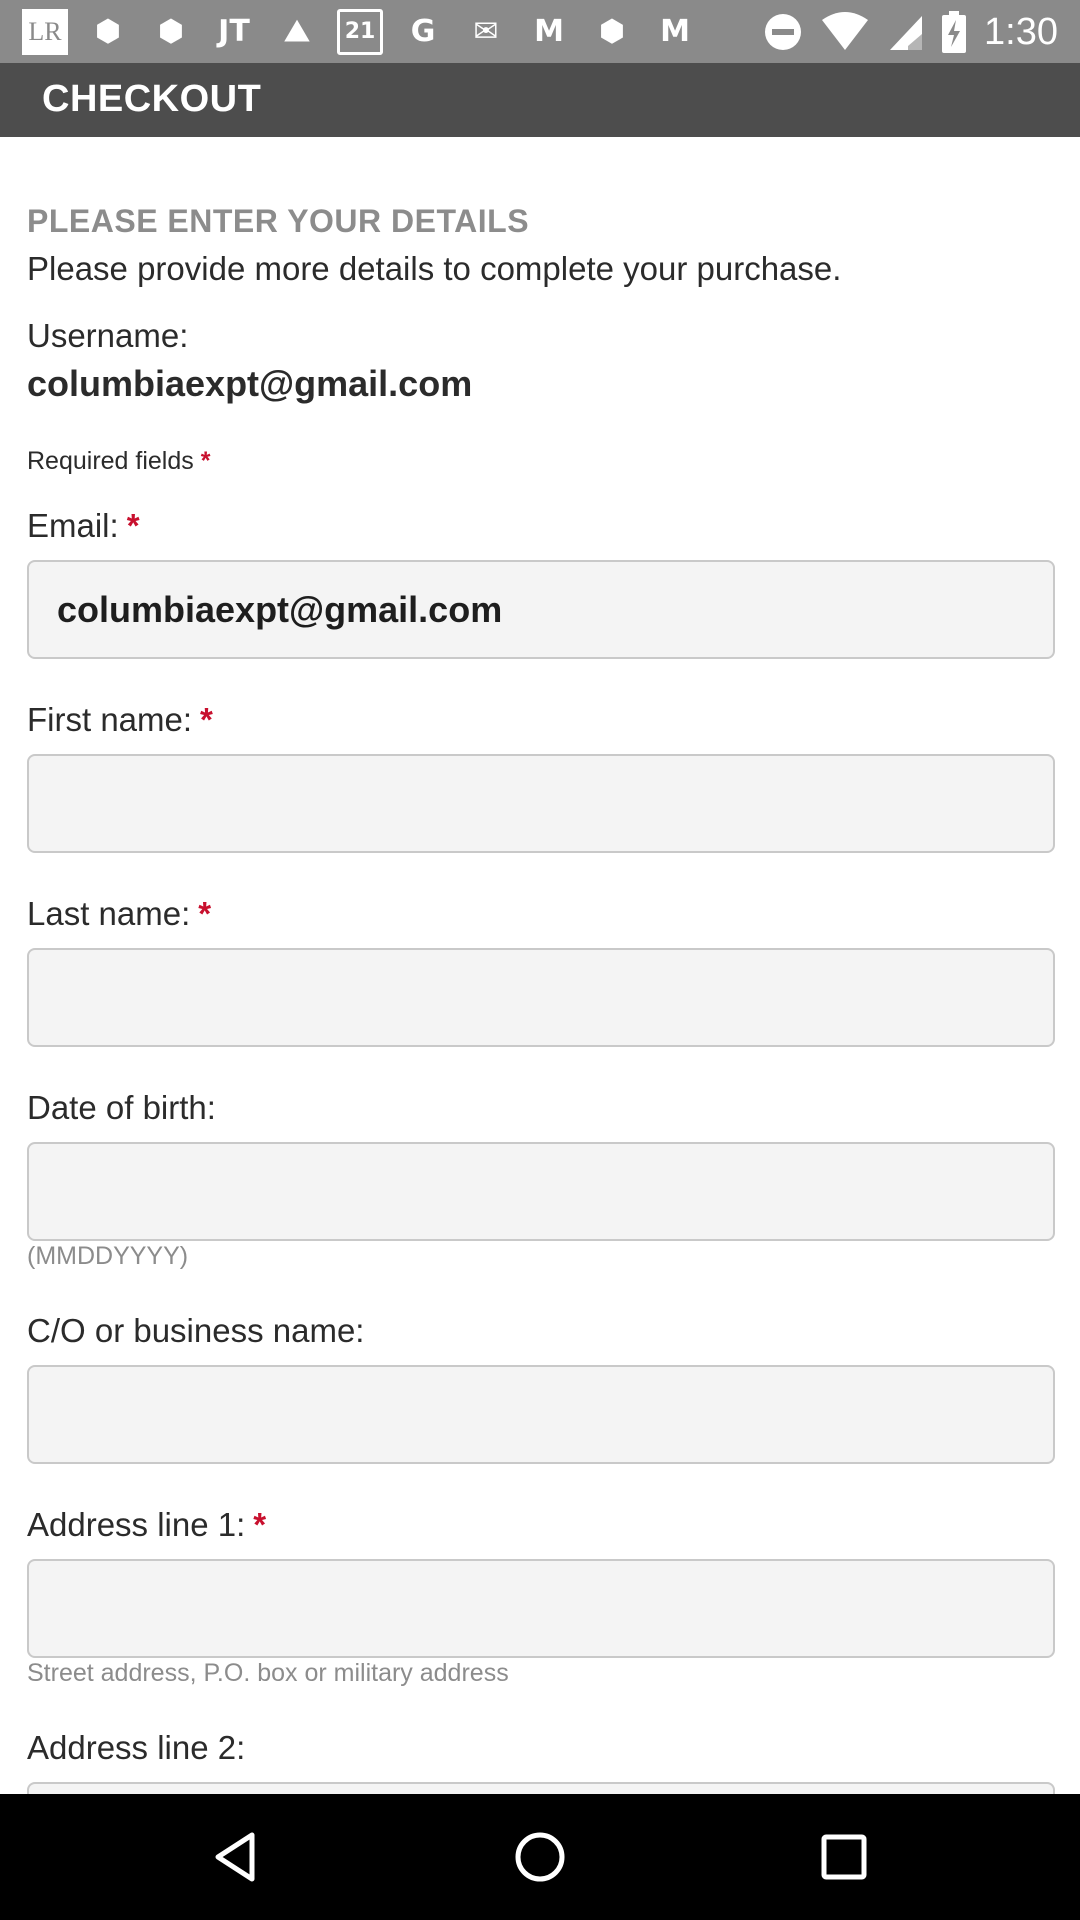  Describe the element at coordinates (278, 221) in the screenshot. I see `section-heading: PLEASE ENTER YOUR DETAILS` at that location.